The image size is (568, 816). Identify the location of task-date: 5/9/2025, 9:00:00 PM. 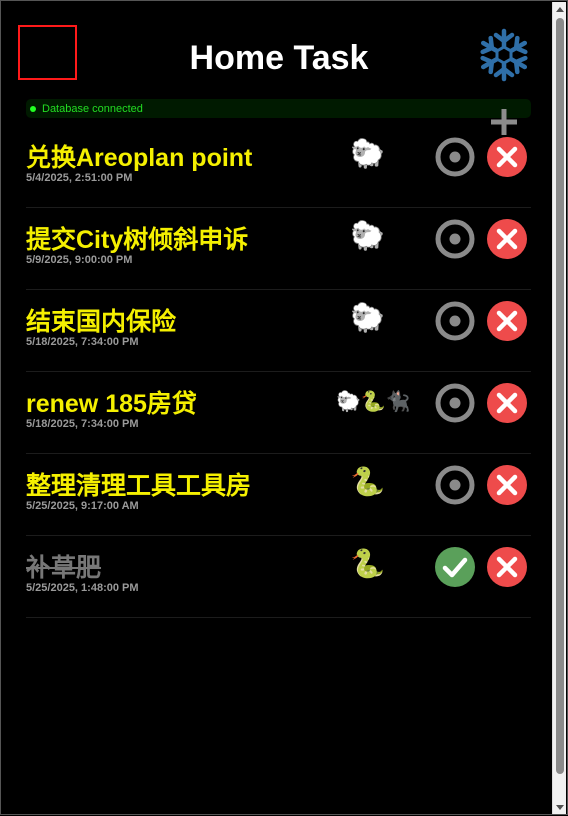
(79, 260).